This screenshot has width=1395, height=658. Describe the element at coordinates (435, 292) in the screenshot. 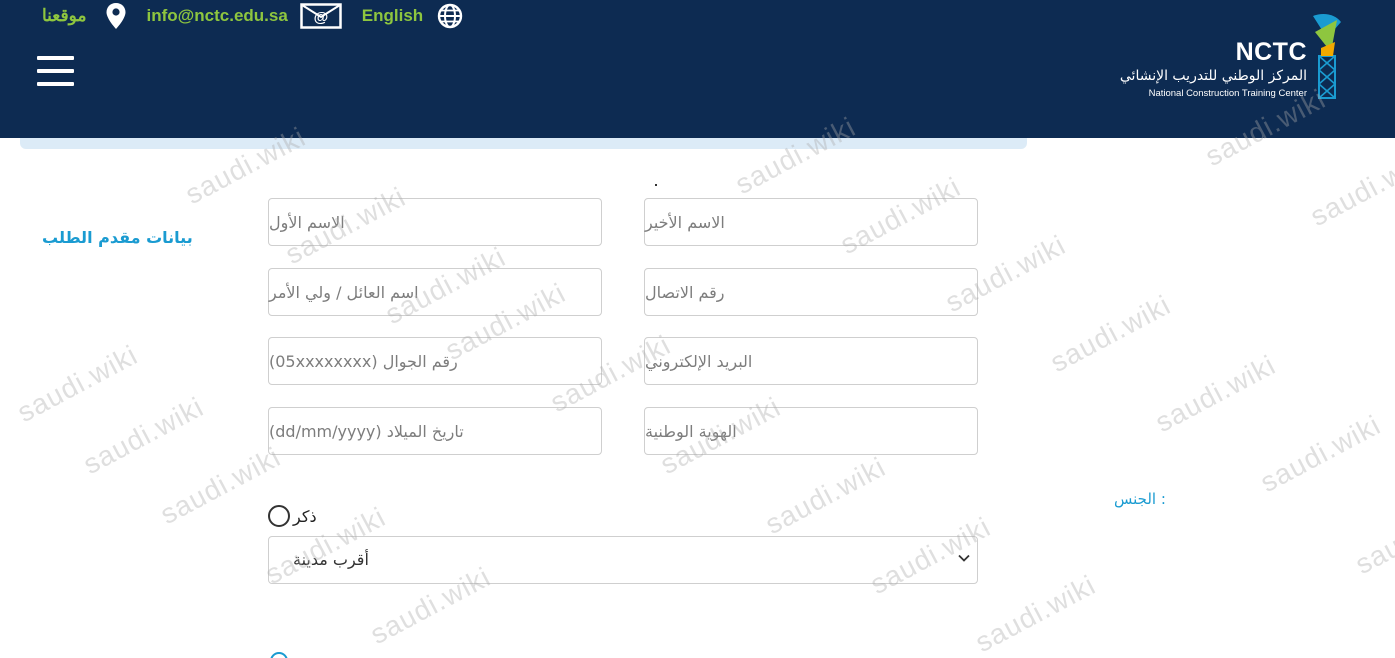

I see `guardian-name-input: اسم العائل / ولي الأمر` at that location.